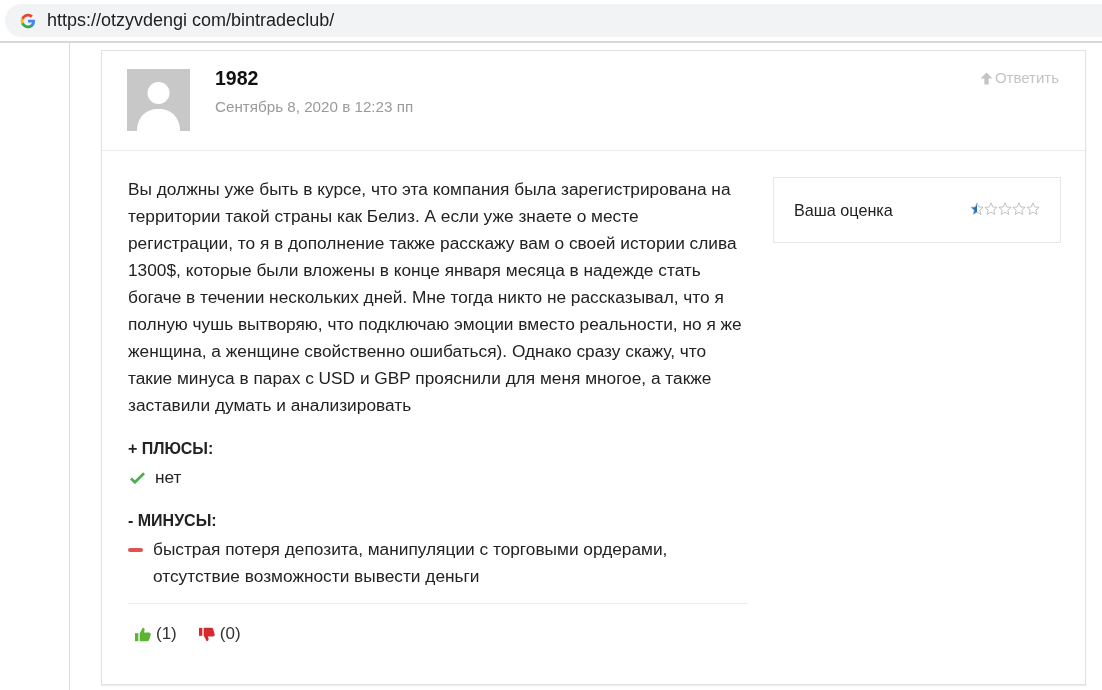  I want to click on author-name: 1982, so click(237, 78).